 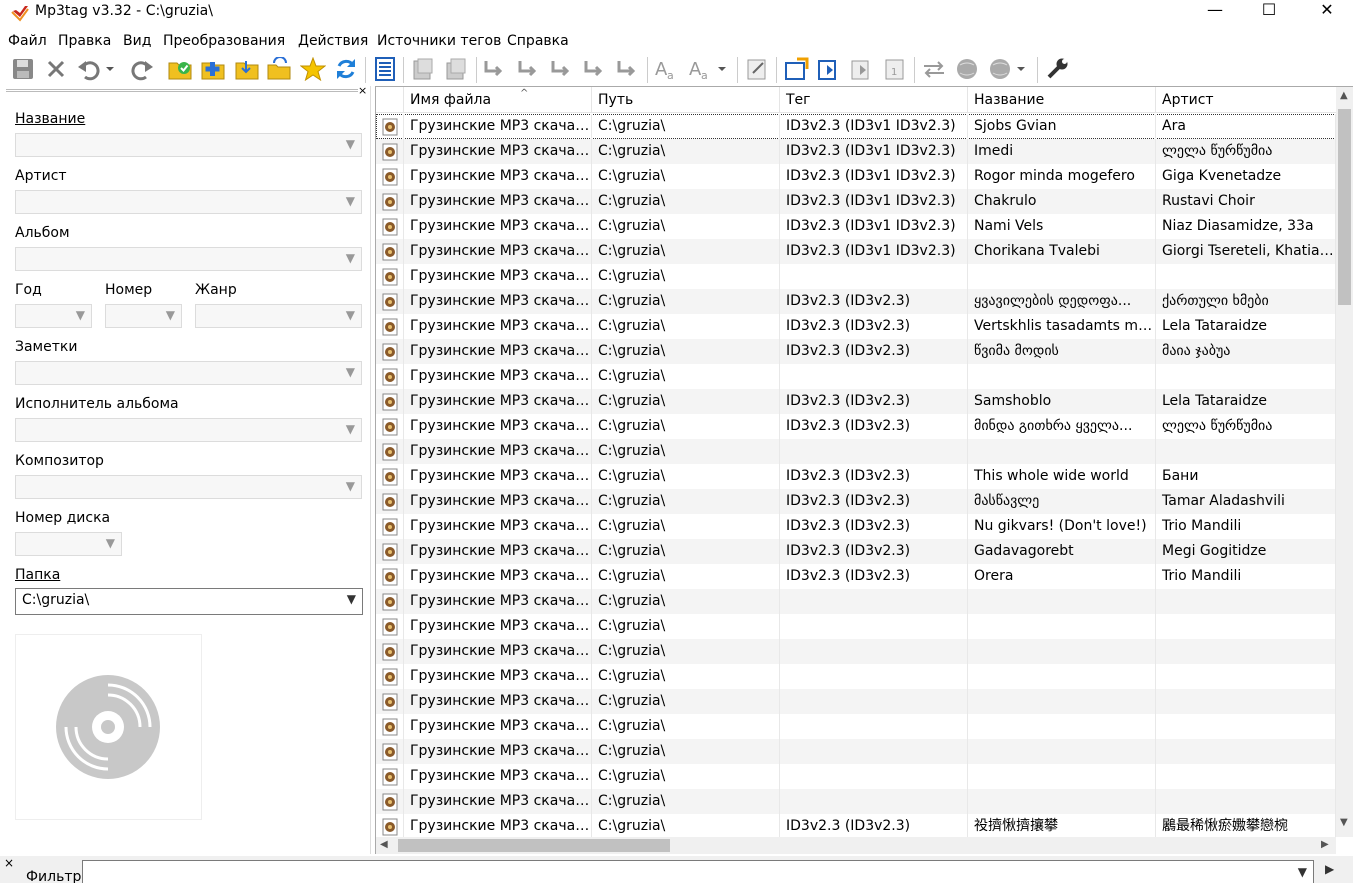 What do you see at coordinates (529, 69) in the screenshot?
I see `filename-to-tag-icon` at bounding box center [529, 69].